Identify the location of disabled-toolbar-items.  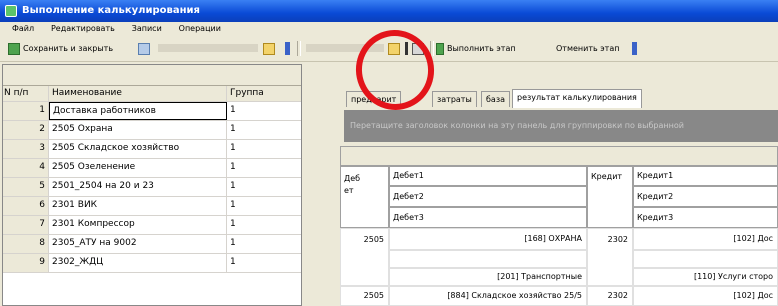
(208, 48).